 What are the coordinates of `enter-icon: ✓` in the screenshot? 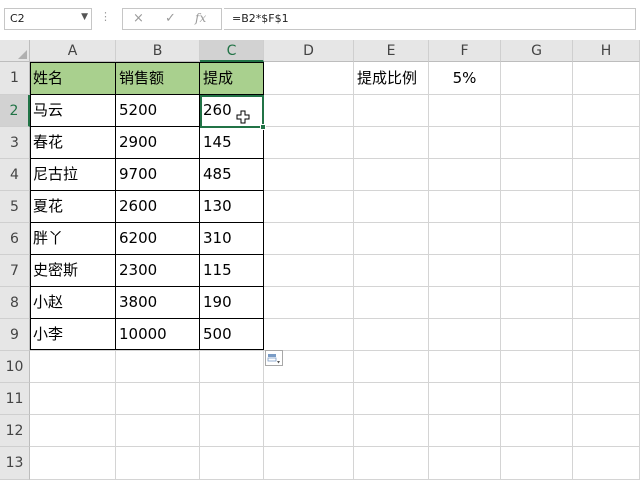 It's located at (170, 18).